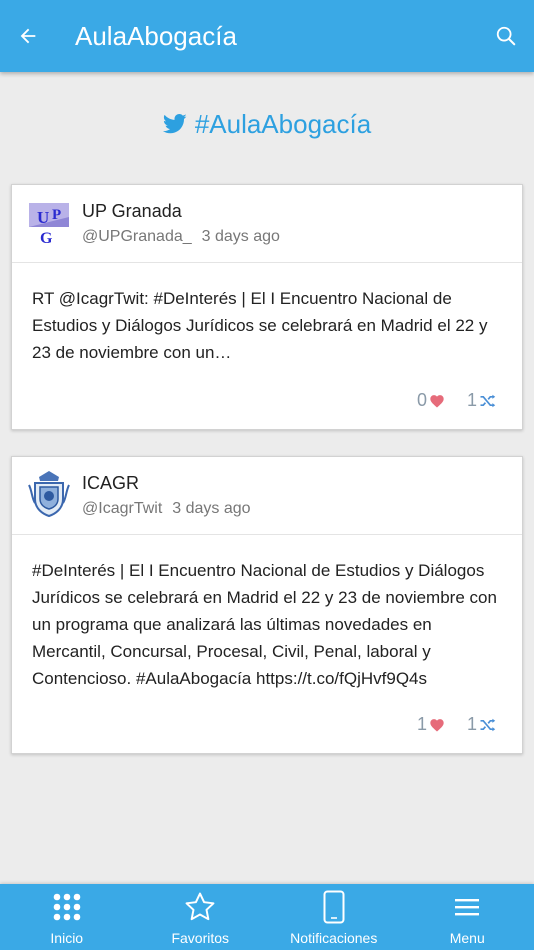  What do you see at coordinates (111, 483) in the screenshot?
I see `tweet-author-name: ICAGR` at bounding box center [111, 483].